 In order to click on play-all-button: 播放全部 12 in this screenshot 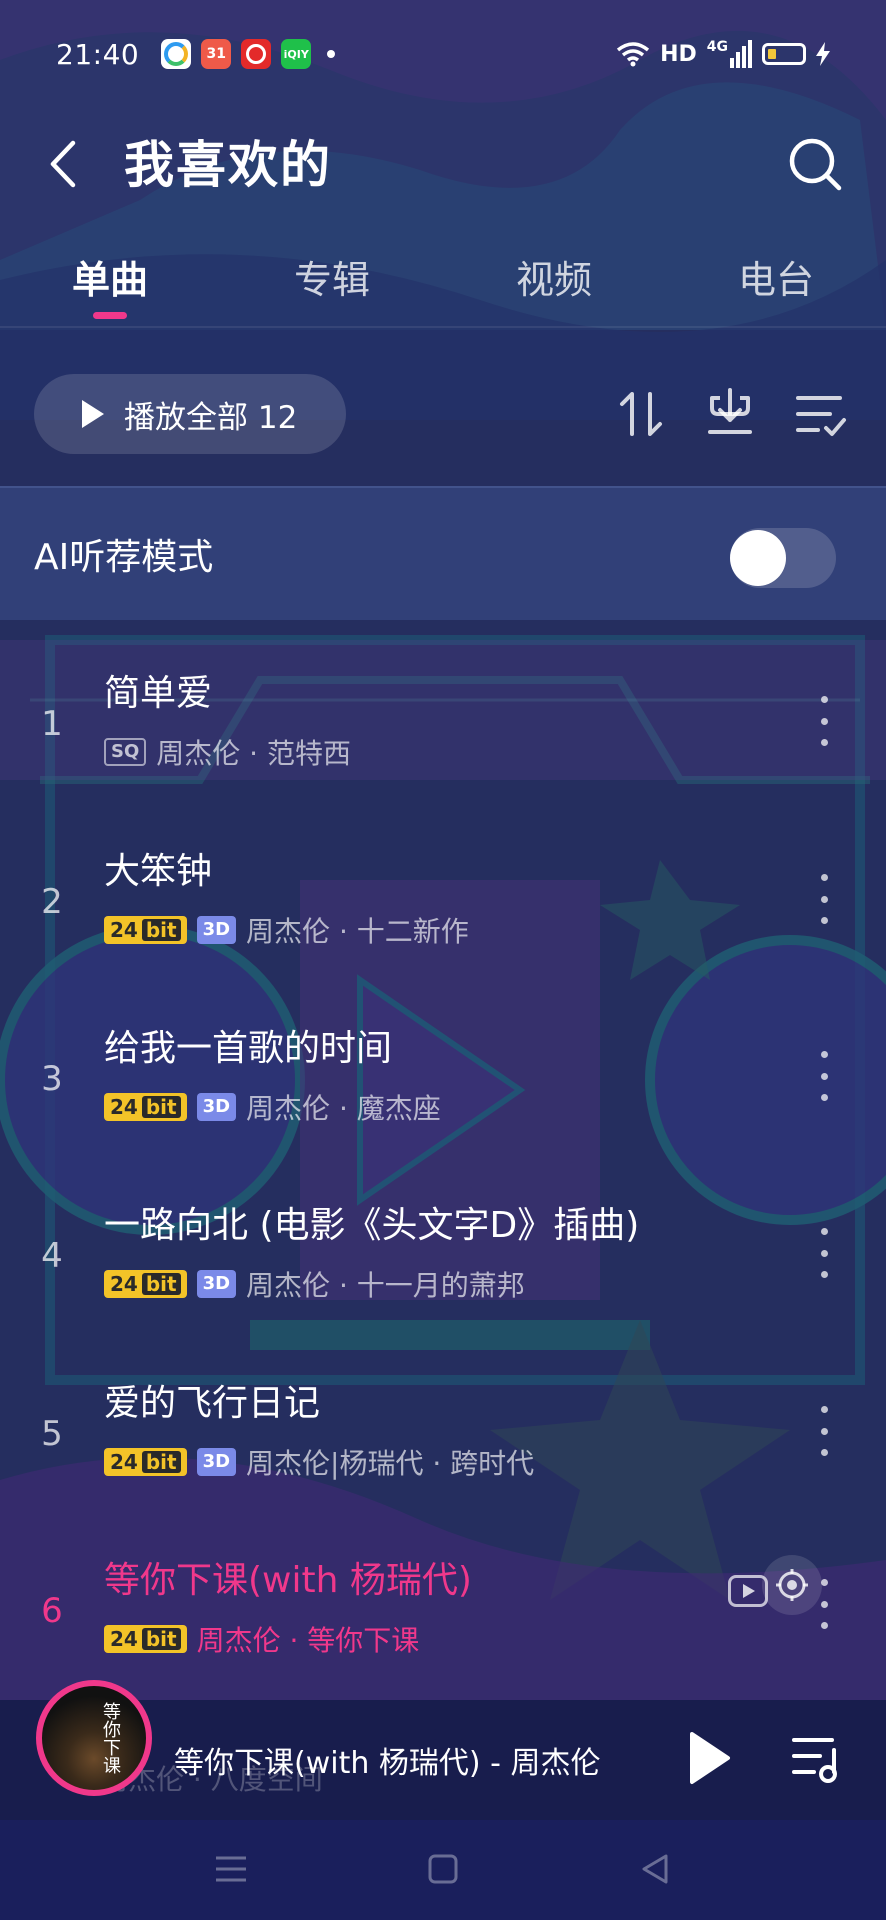, I will do `click(190, 414)`.